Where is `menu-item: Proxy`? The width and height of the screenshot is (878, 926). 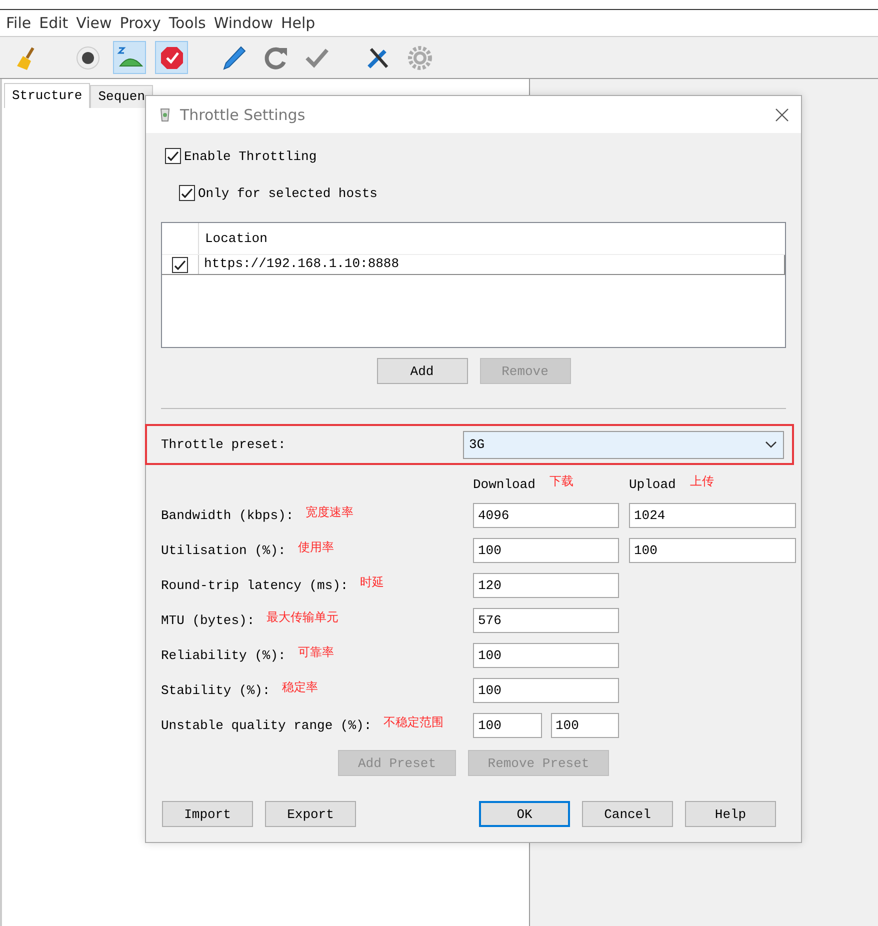 menu-item: Proxy is located at coordinates (142, 23).